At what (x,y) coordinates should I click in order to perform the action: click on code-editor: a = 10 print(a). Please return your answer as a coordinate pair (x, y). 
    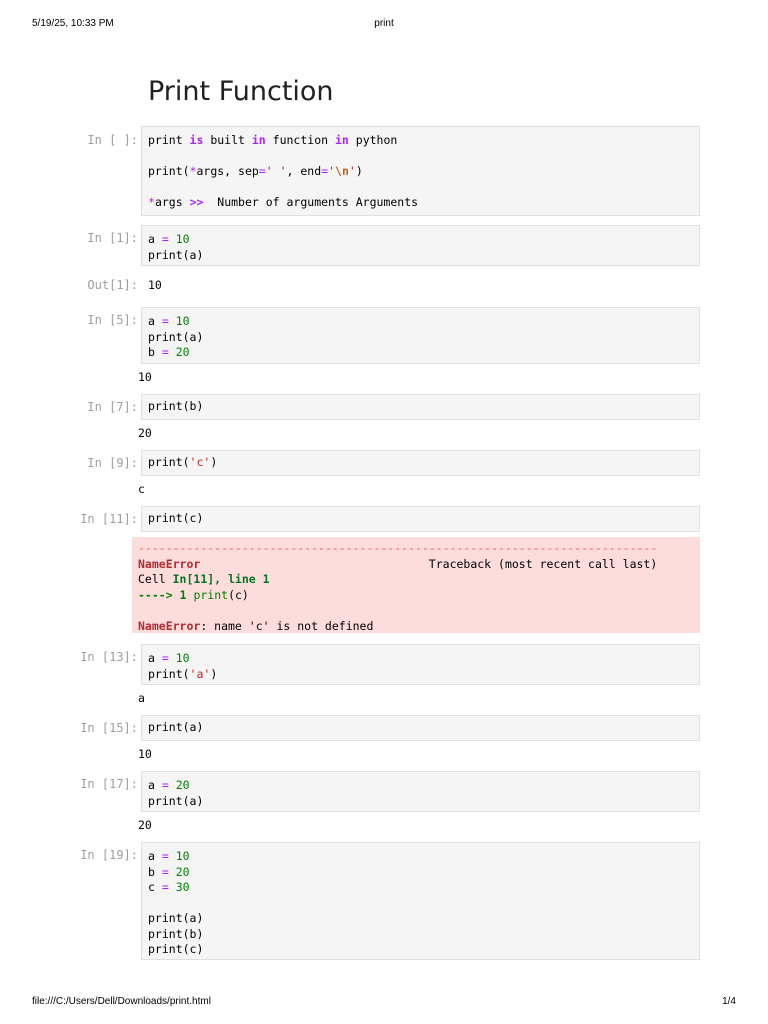
    Looking at the image, I should click on (420, 247).